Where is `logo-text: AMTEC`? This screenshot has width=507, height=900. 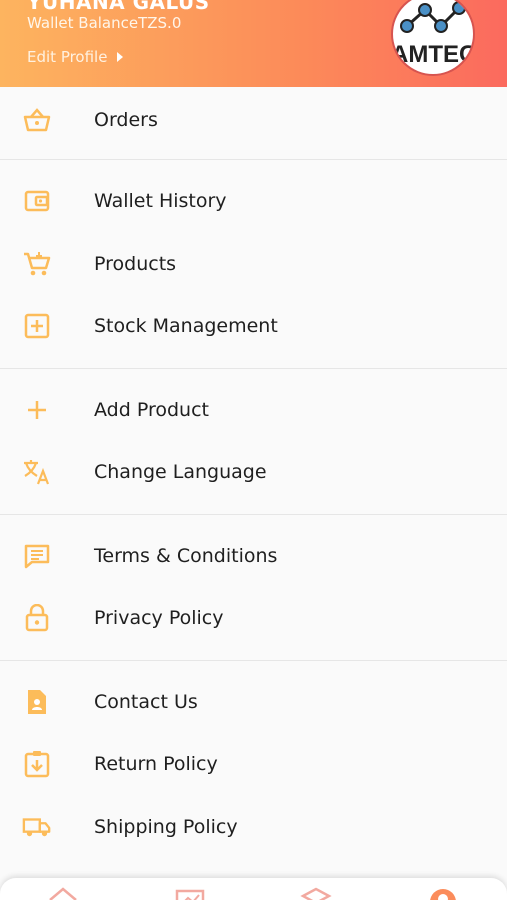 logo-text: AMTEC is located at coordinates (434, 54).